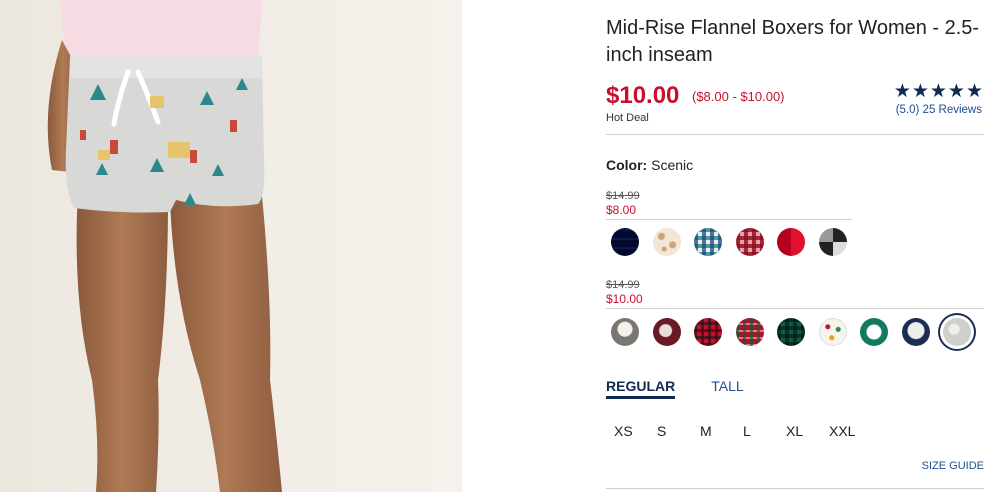  I want to click on swatch-burgundy-print, so click(666, 332).